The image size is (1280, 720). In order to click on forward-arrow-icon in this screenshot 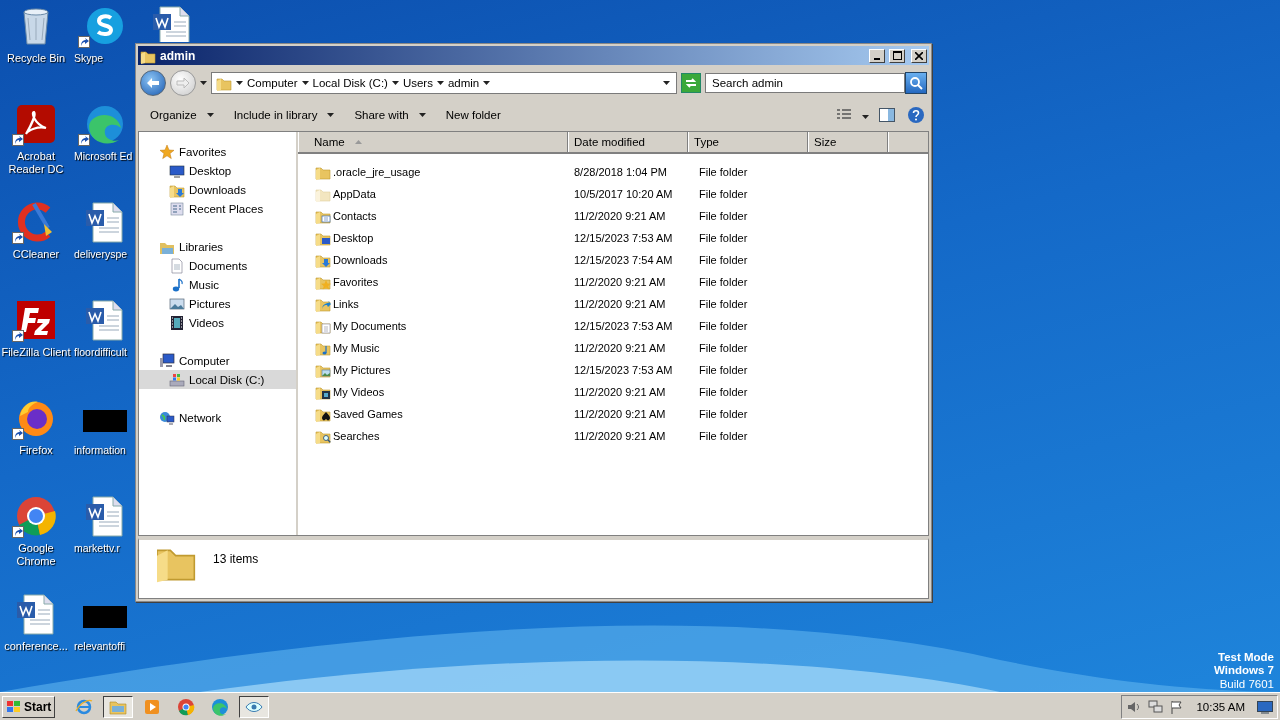, I will do `click(183, 83)`.